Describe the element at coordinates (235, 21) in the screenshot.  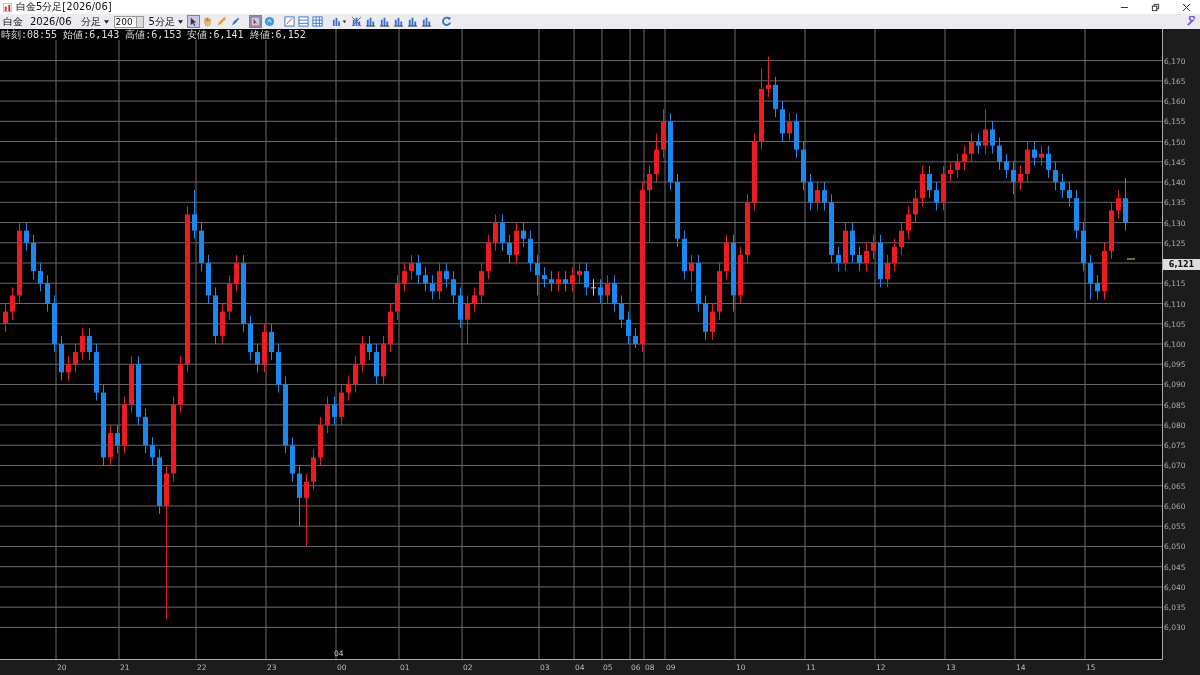
I see `pen-icon` at that location.